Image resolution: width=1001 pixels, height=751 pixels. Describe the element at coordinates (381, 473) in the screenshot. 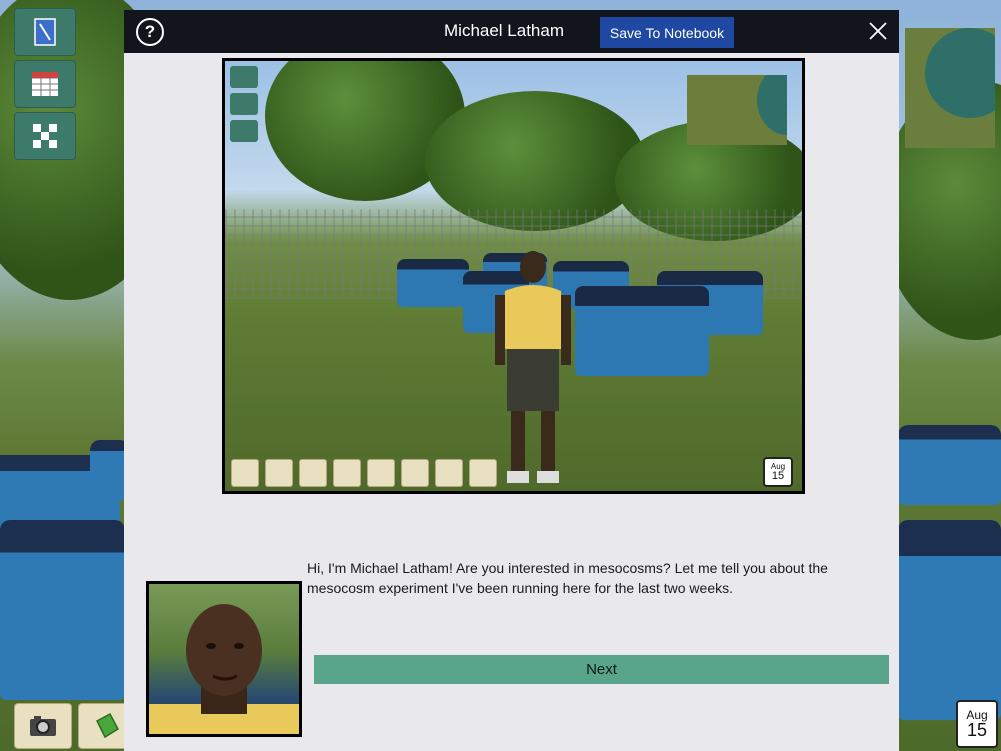

I see `map-icon` at that location.